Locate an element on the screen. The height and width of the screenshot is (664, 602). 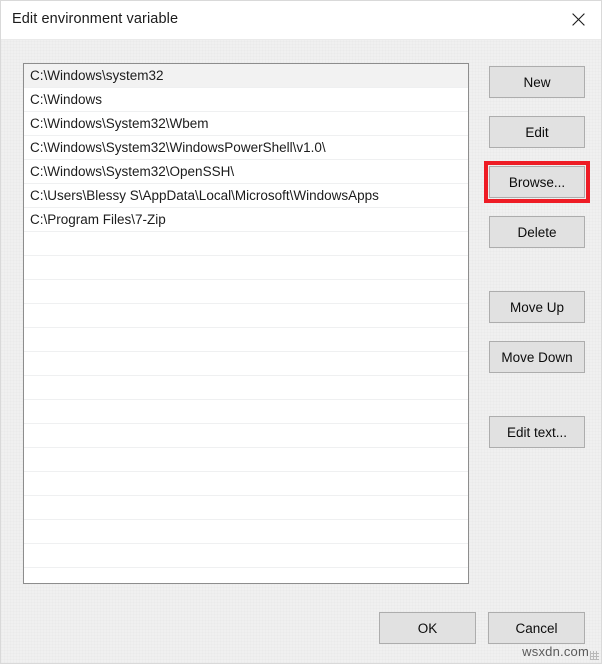
list-item: C:\Windows\system32 is located at coordinates (246, 76).